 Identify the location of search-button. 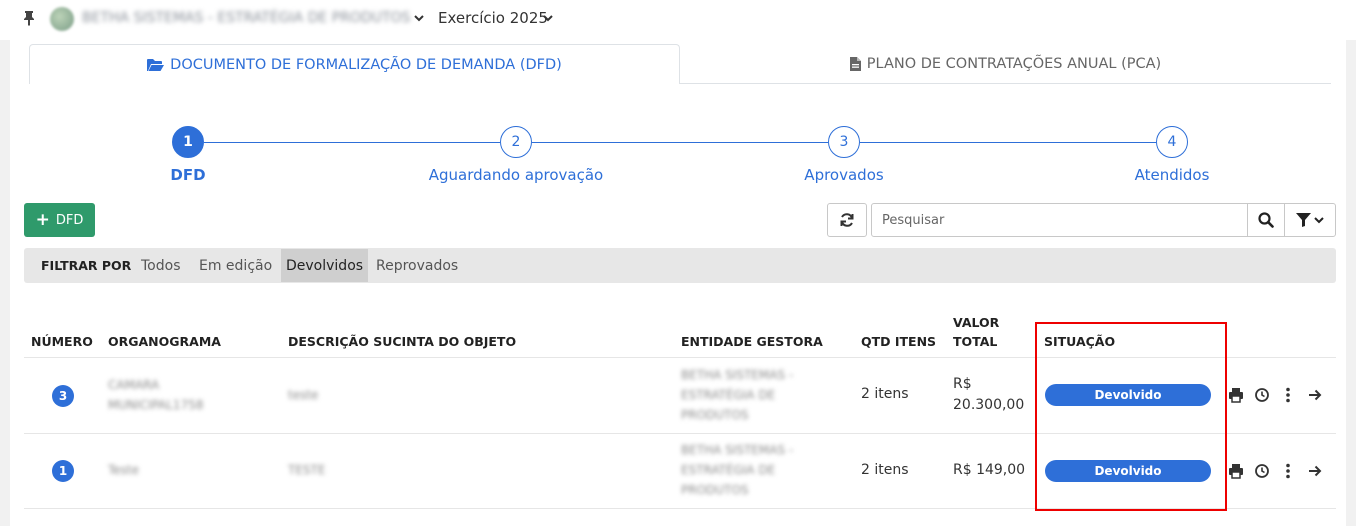
(1266, 220).